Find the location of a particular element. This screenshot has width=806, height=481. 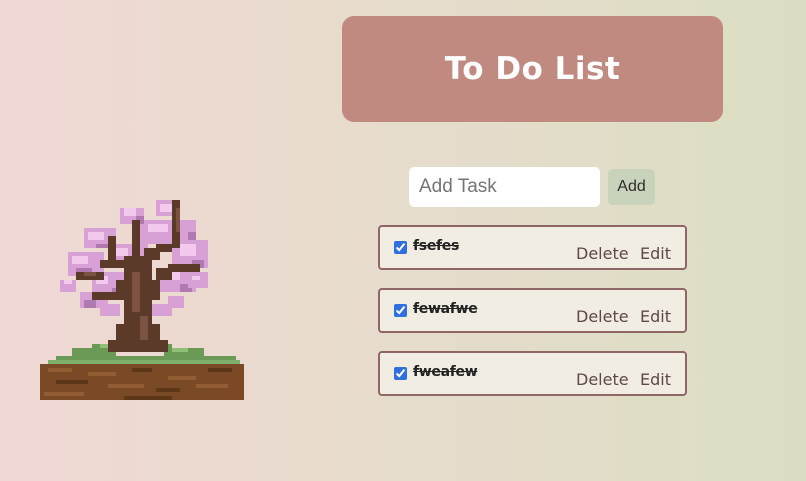

cherry-blossom-tree-icon is located at coordinates (142, 300).